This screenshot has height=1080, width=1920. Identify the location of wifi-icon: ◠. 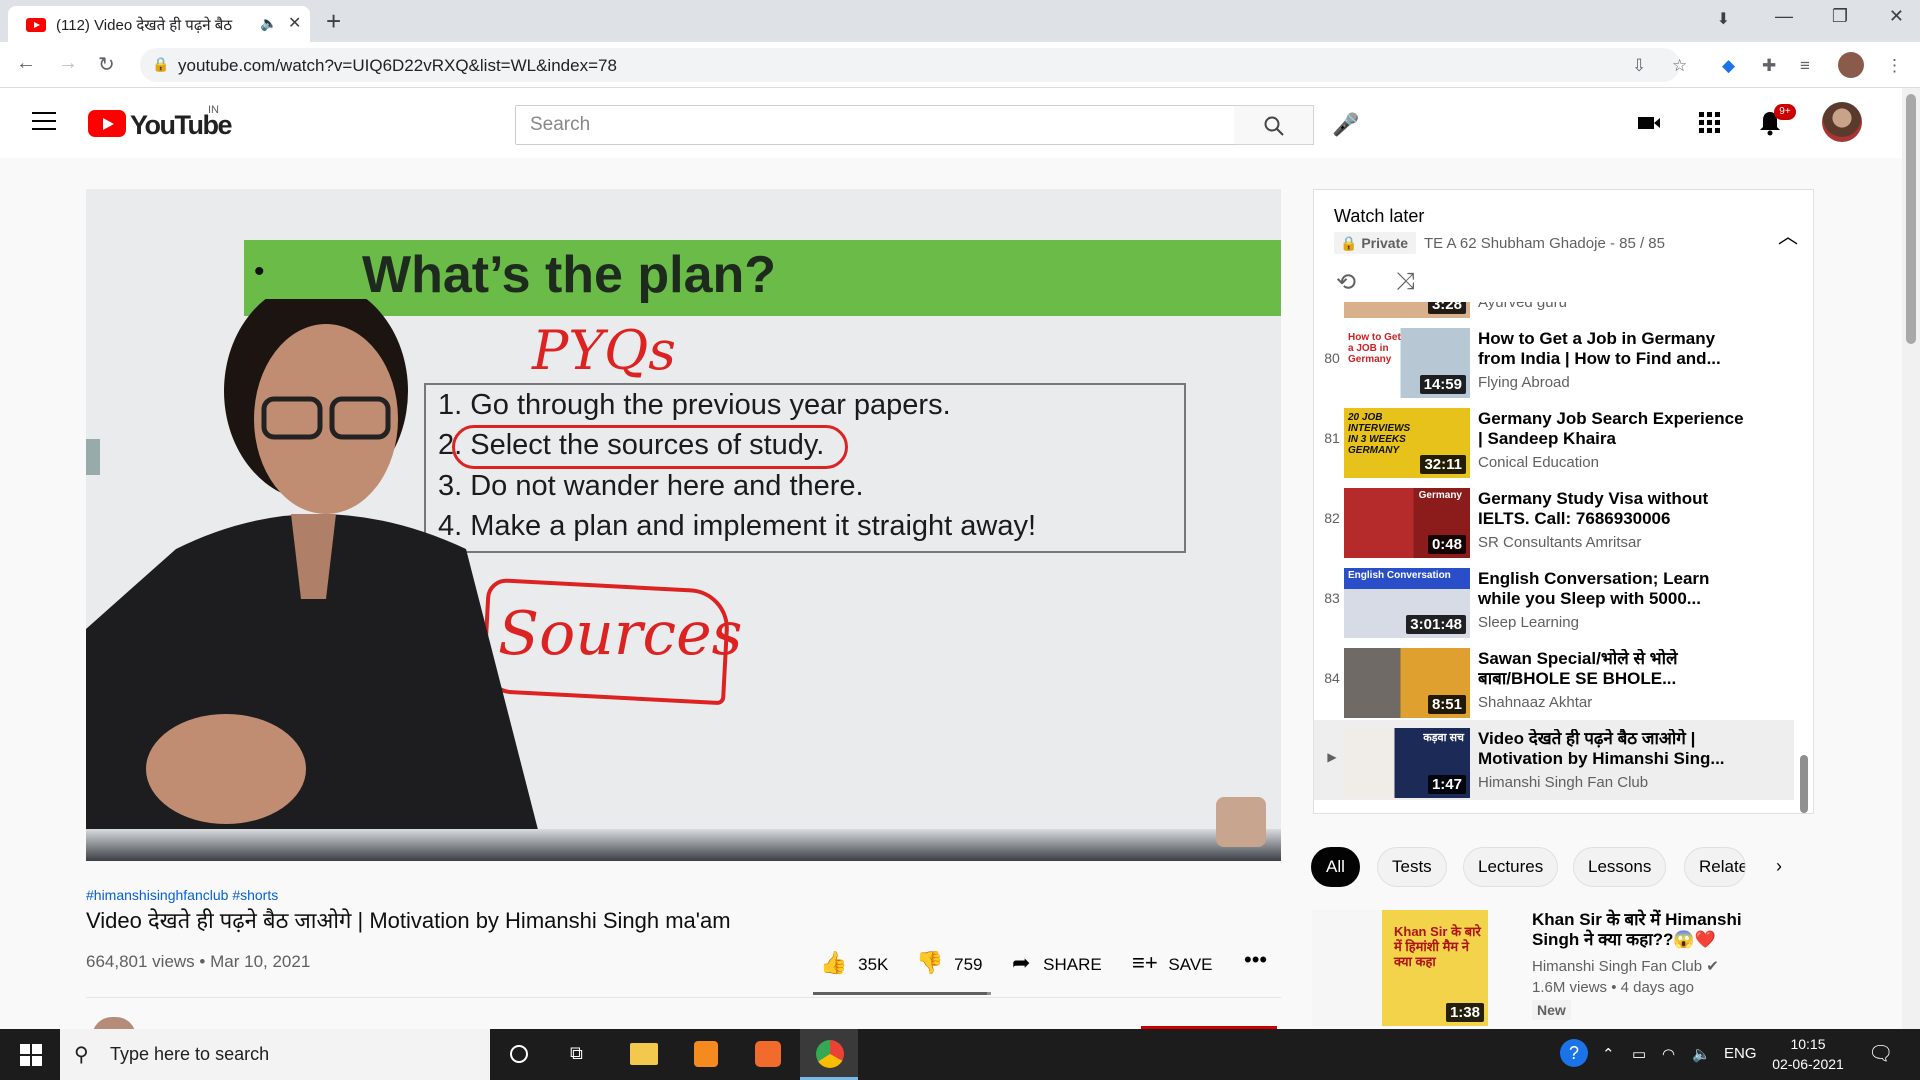
(1668, 1054).